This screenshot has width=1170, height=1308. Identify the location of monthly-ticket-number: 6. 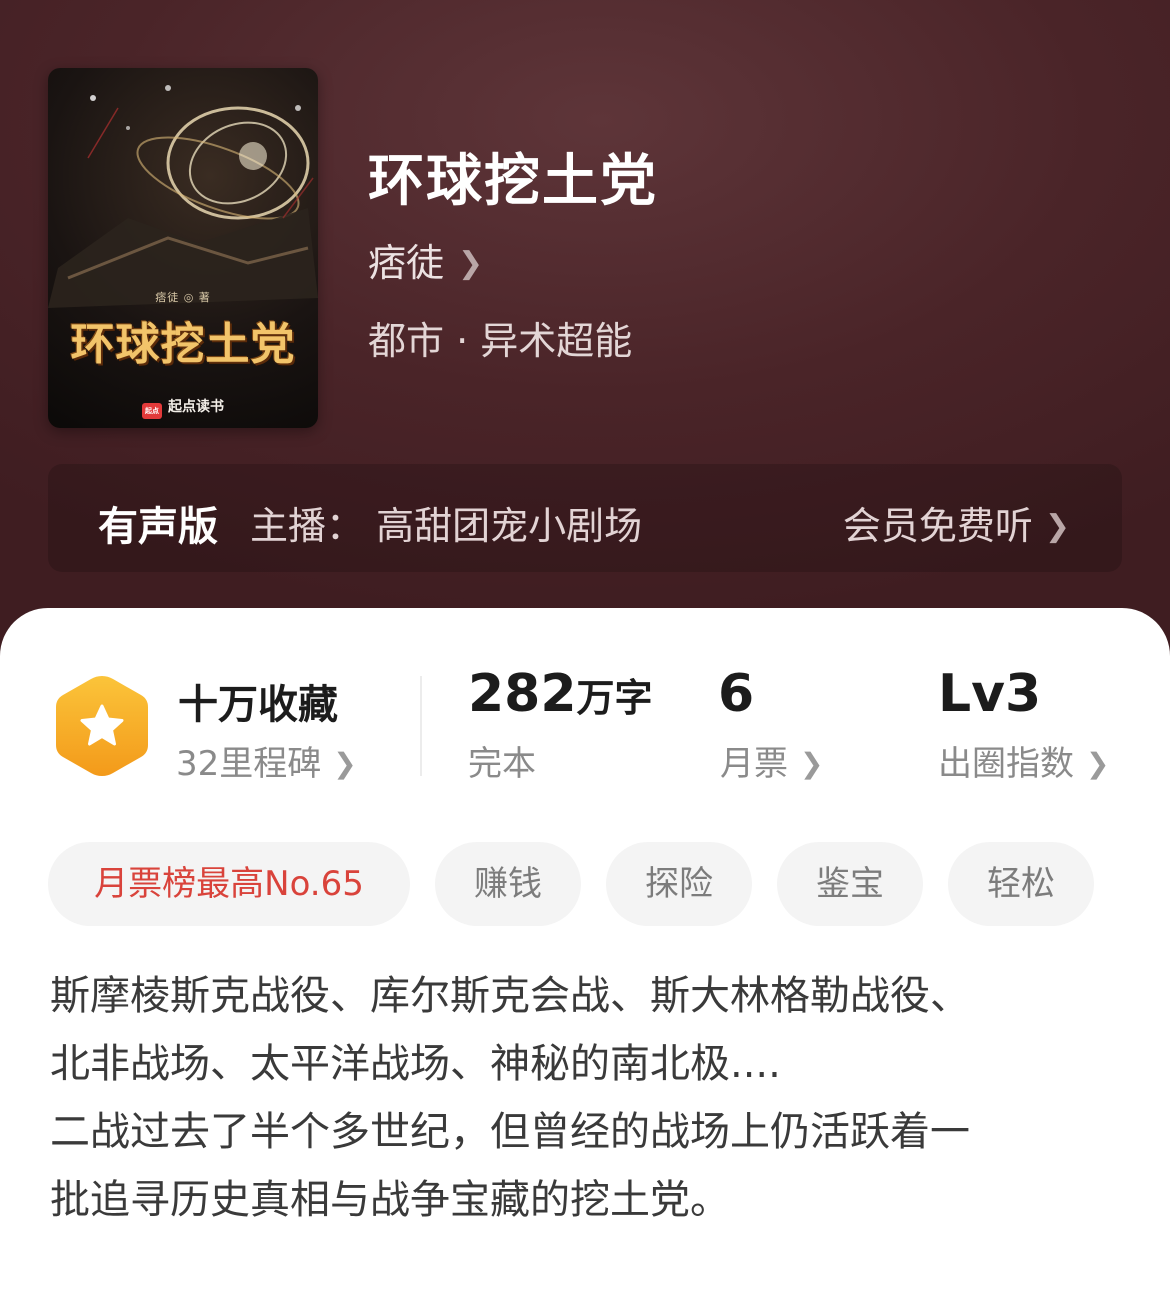
(736, 694).